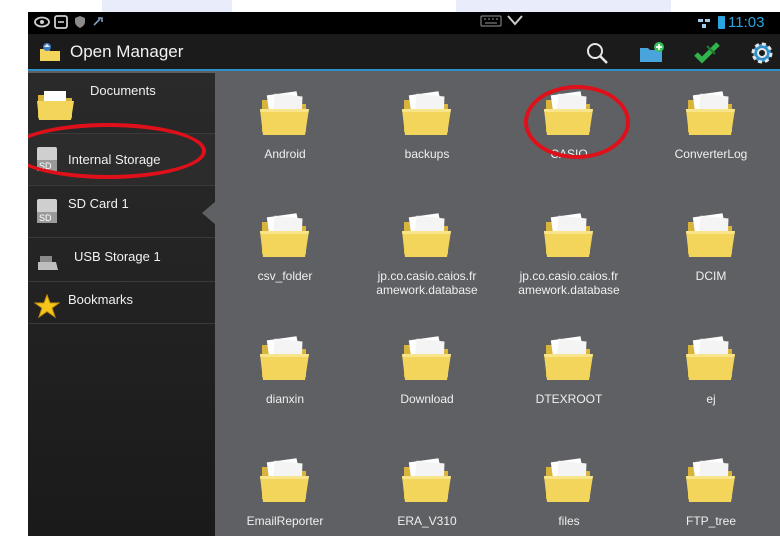  I want to click on sidebar-item-sd-card-1: SD SD Card 1, so click(121, 212).